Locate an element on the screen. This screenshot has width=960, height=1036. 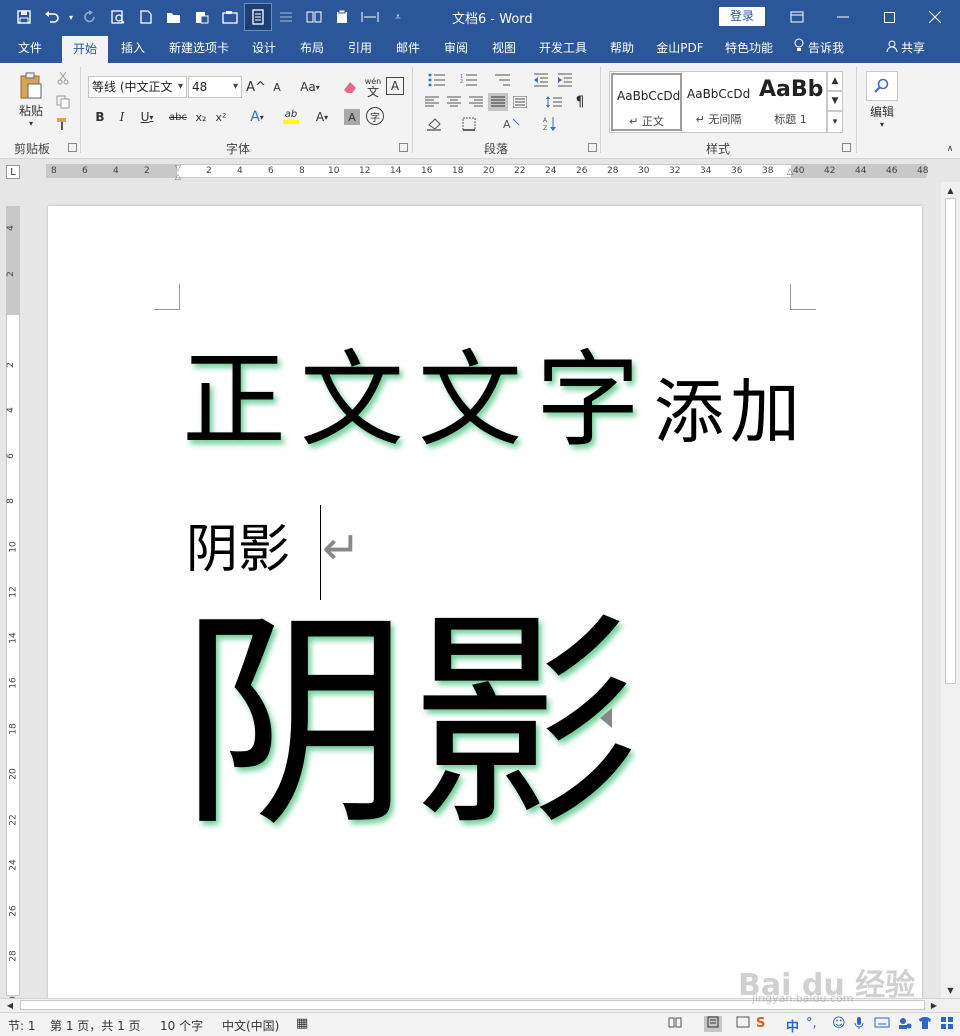
clipboard-launcher-icon is located at coordinates (72, 147).